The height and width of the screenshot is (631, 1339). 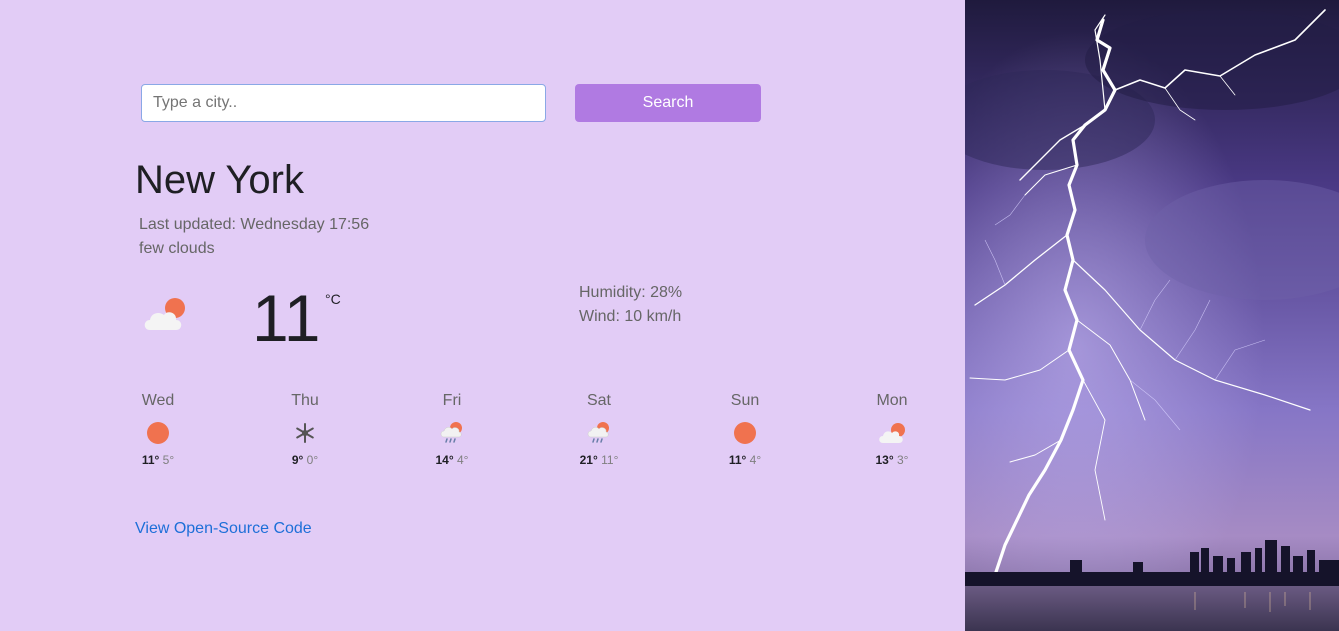 What do you see at coordinates (223, 529) in the screenshot?
I see `open-source-code-link: View Open-Source Code` at bounding box center [223, 529].